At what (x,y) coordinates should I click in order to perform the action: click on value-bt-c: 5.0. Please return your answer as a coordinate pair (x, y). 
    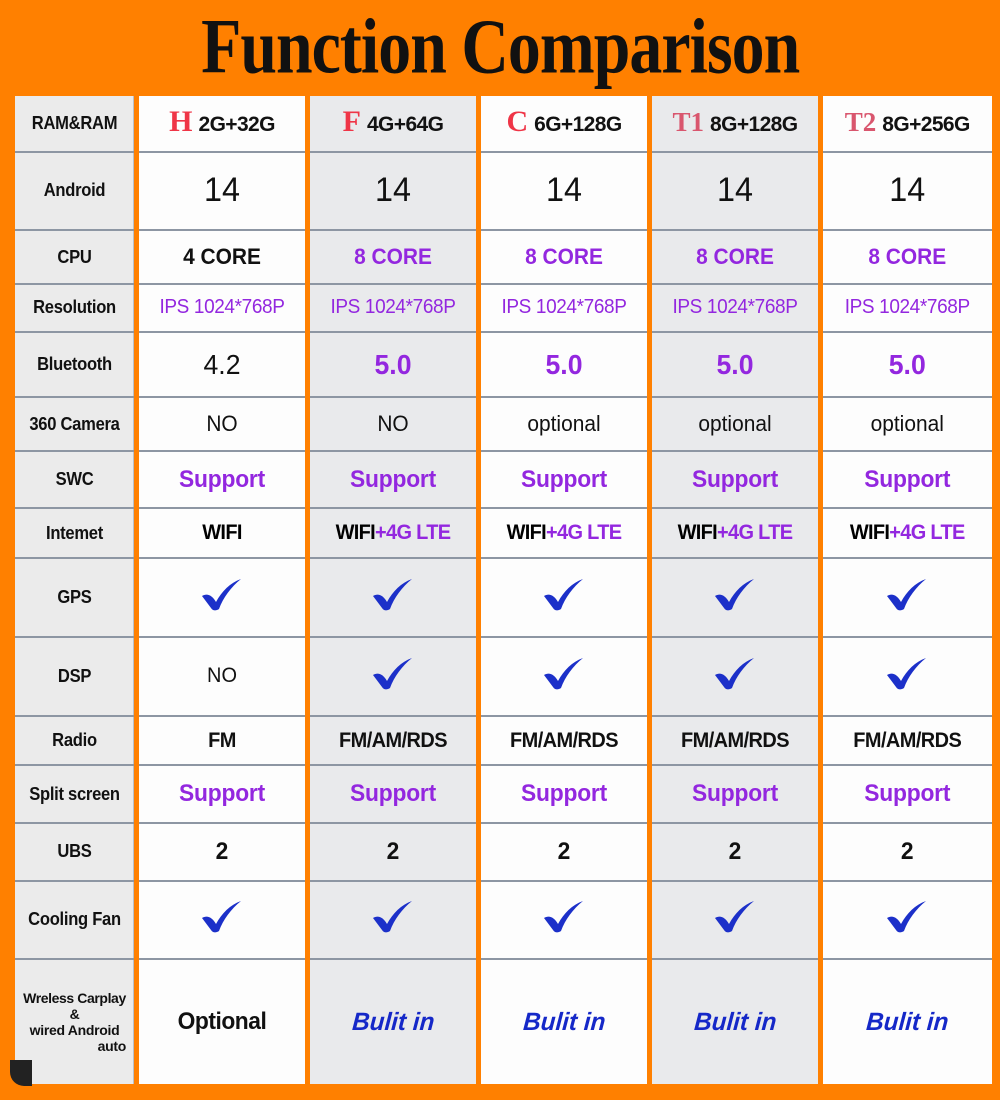
    Looking at the image, I should click on (564, 364).